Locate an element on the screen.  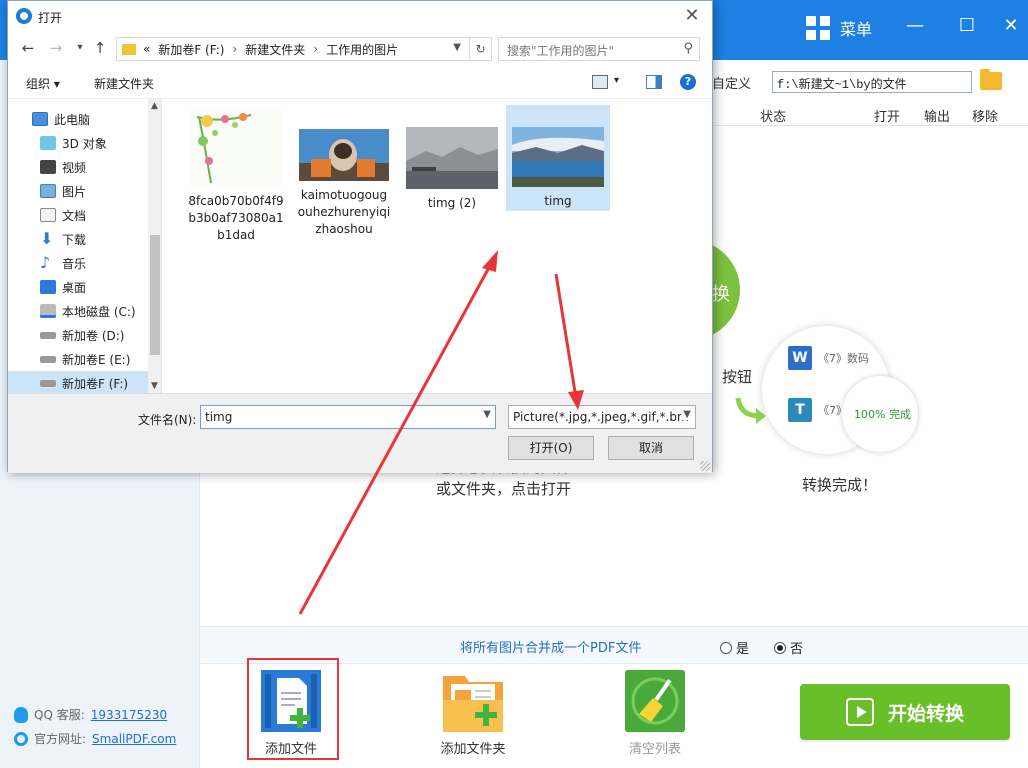
menu-button: 菜单 is located at coordinates (839, 28).